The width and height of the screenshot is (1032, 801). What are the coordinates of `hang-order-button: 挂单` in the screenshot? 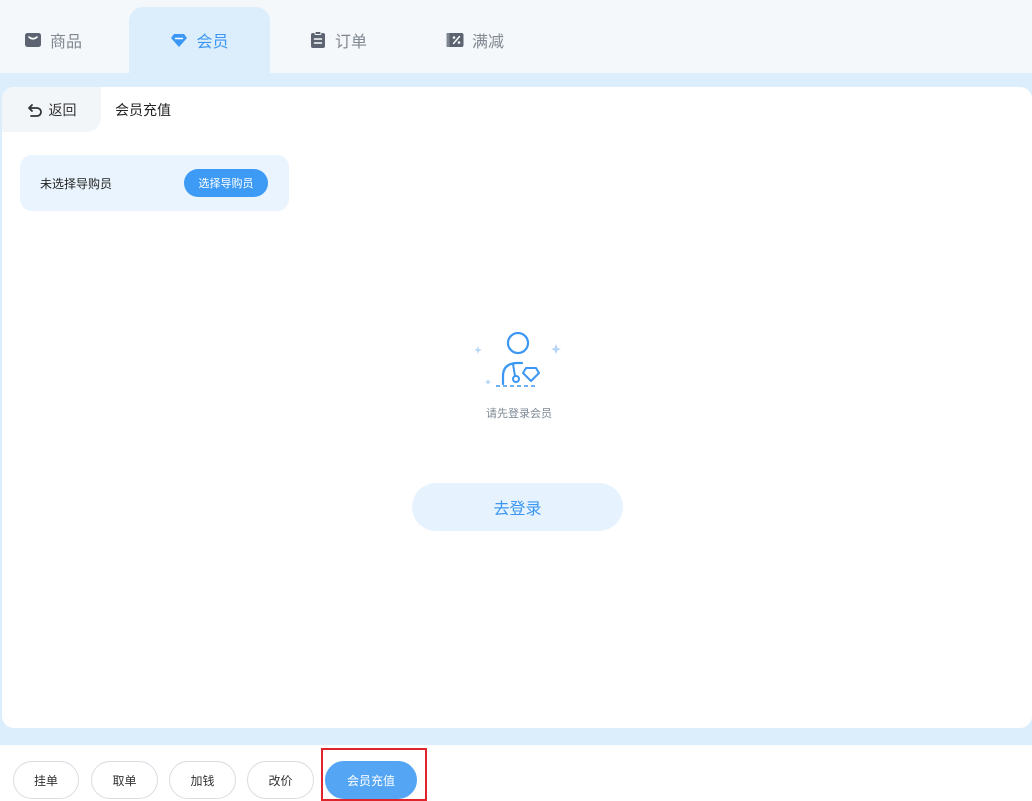 It's located at (46, 780).